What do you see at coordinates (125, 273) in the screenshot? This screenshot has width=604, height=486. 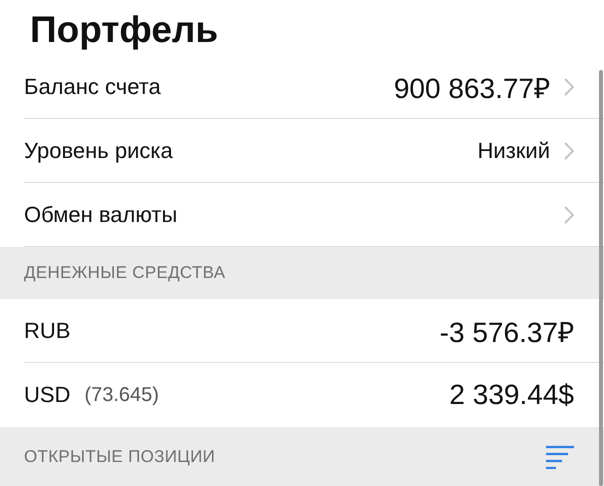 I see `section-title: ДЕНЕЖНЫЕ СРЕДСТВА` at bounding box center [125, 273].